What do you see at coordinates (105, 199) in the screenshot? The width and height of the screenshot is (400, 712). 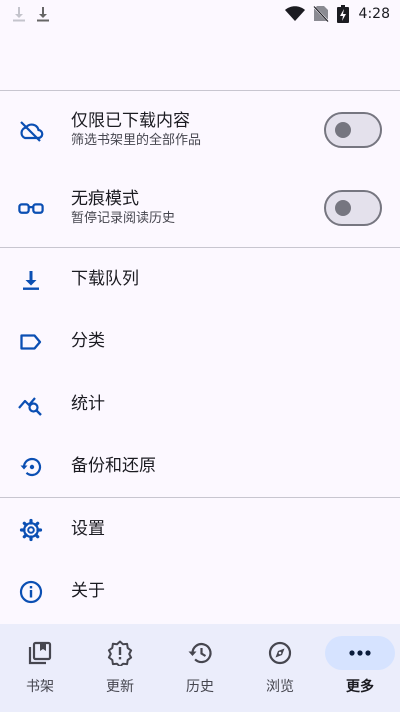 I see `incognito-title: 无痕模式` at bounding box center [105, 199].